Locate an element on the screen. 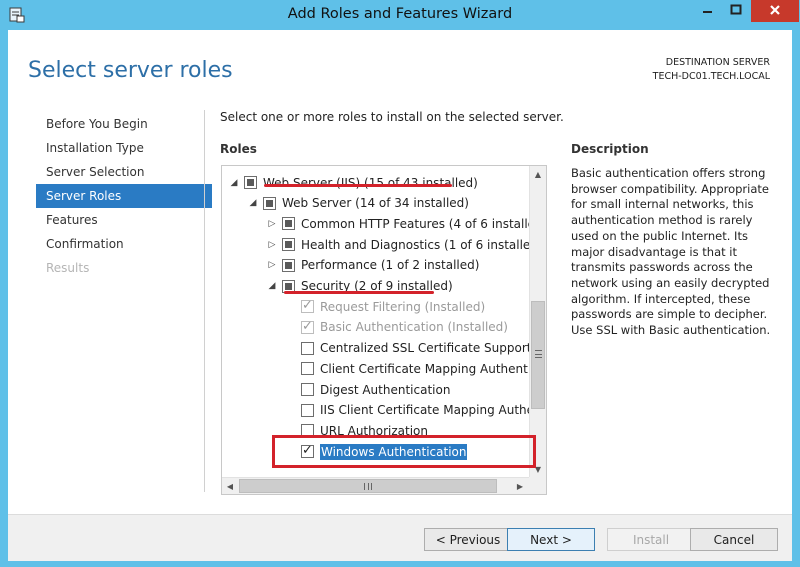  maximize-icon is located at coordinates (736, 11).